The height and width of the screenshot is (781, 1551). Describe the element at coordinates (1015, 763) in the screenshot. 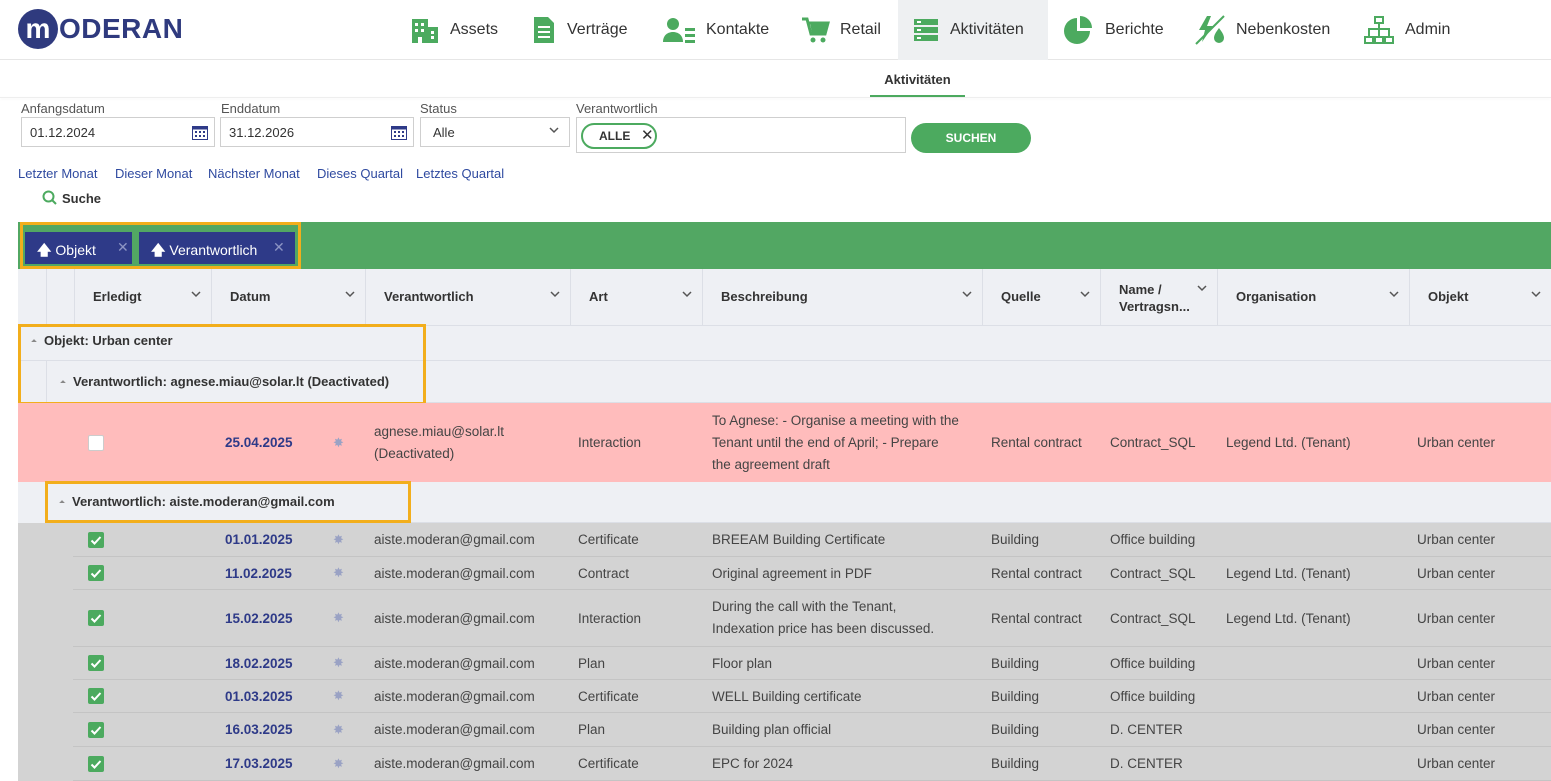

I see `source-cell: Building` at that location.